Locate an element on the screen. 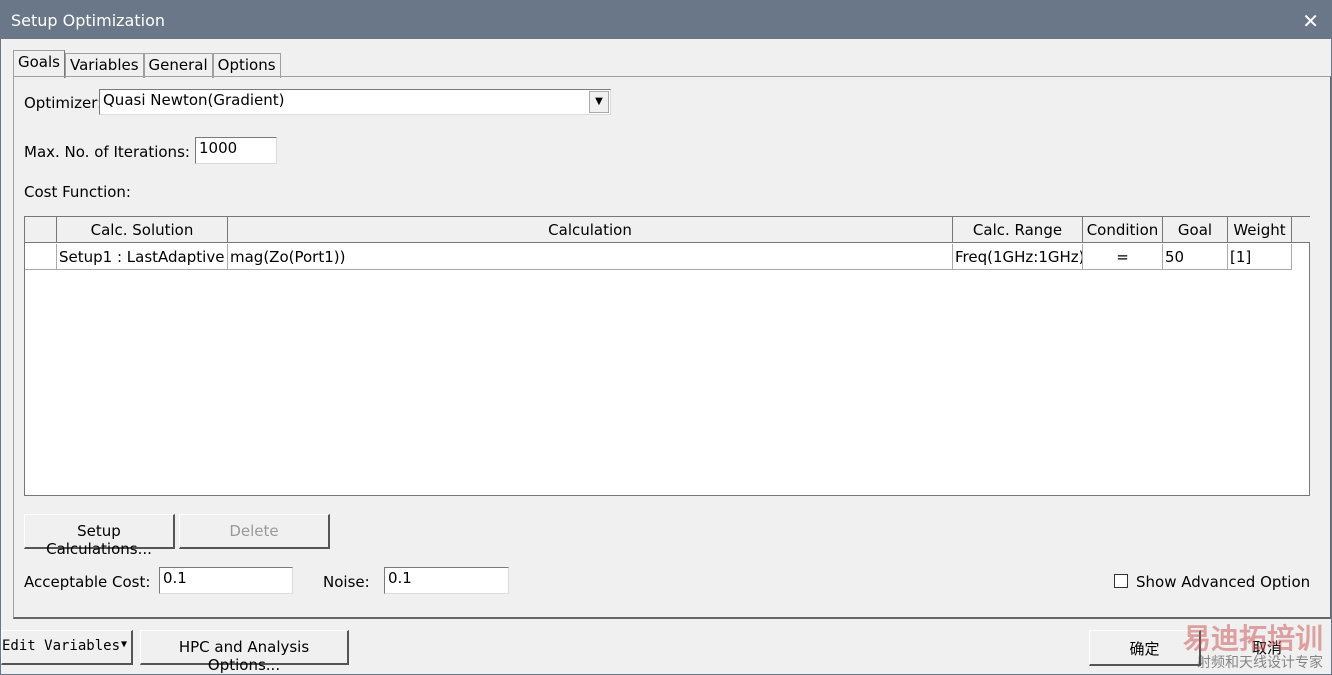 This screenshot has width=1332, height=675. acceptable-cost-label: Acceptable Cost: is located at coordinates (87, 582).